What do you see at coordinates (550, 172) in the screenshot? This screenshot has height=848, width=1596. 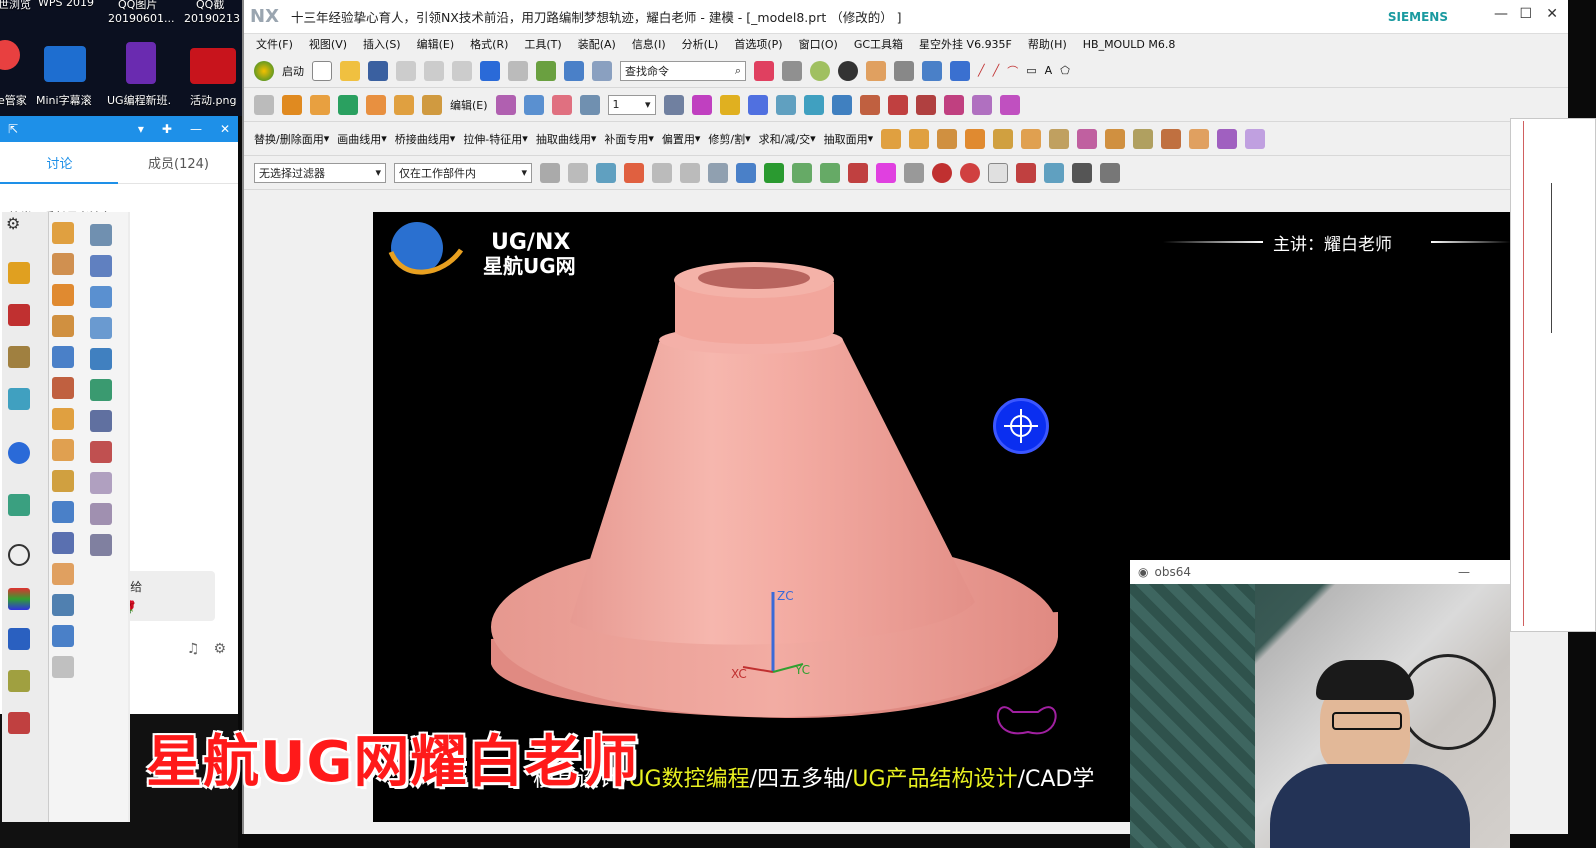 I see `filter-icon` at bounding box center [550, 172].